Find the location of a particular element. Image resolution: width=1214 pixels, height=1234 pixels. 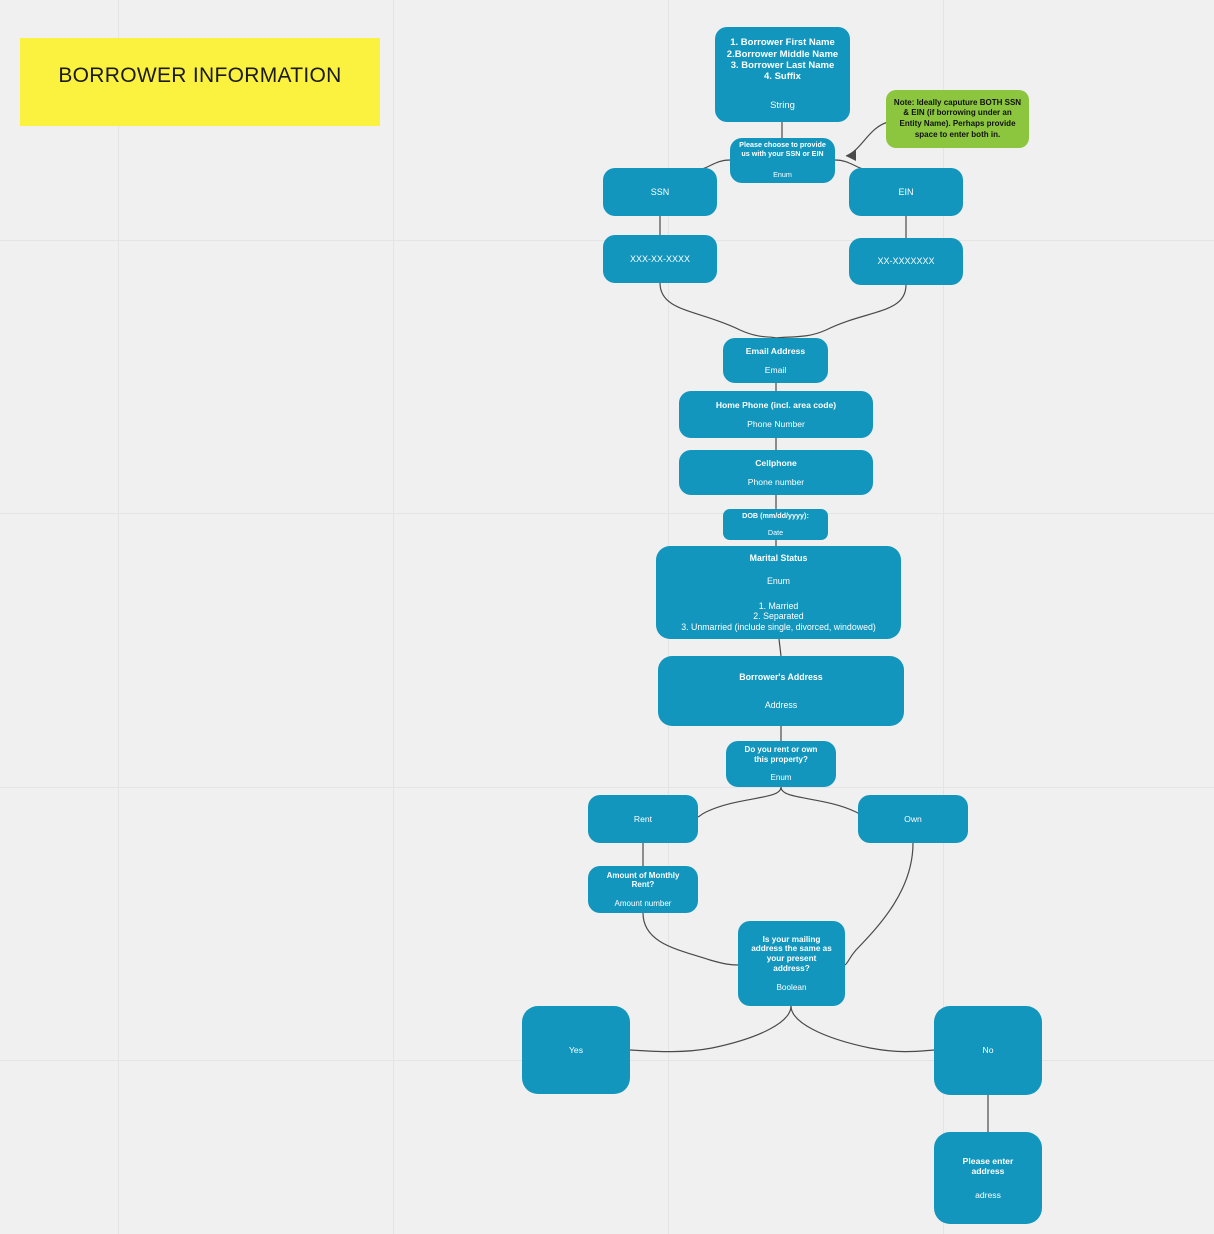

connector-rentown-to-own is located at coordinates (823, 802).